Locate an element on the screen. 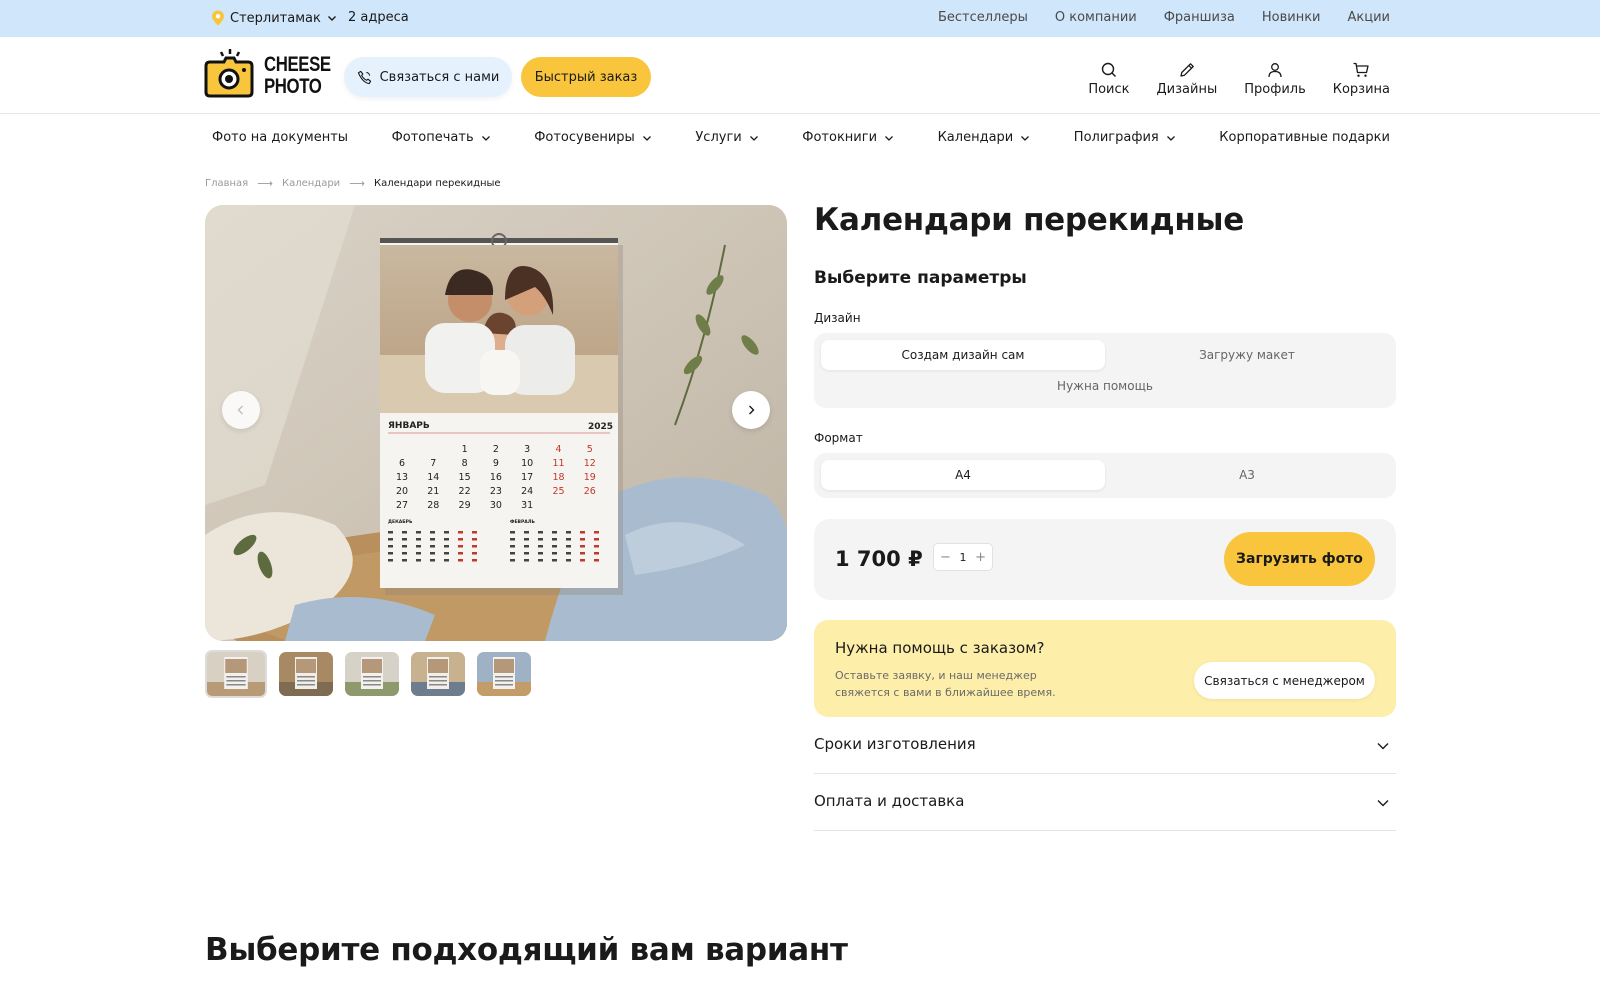  nav-item-printing: Полиграфия is located at coordinates (1125, 137).